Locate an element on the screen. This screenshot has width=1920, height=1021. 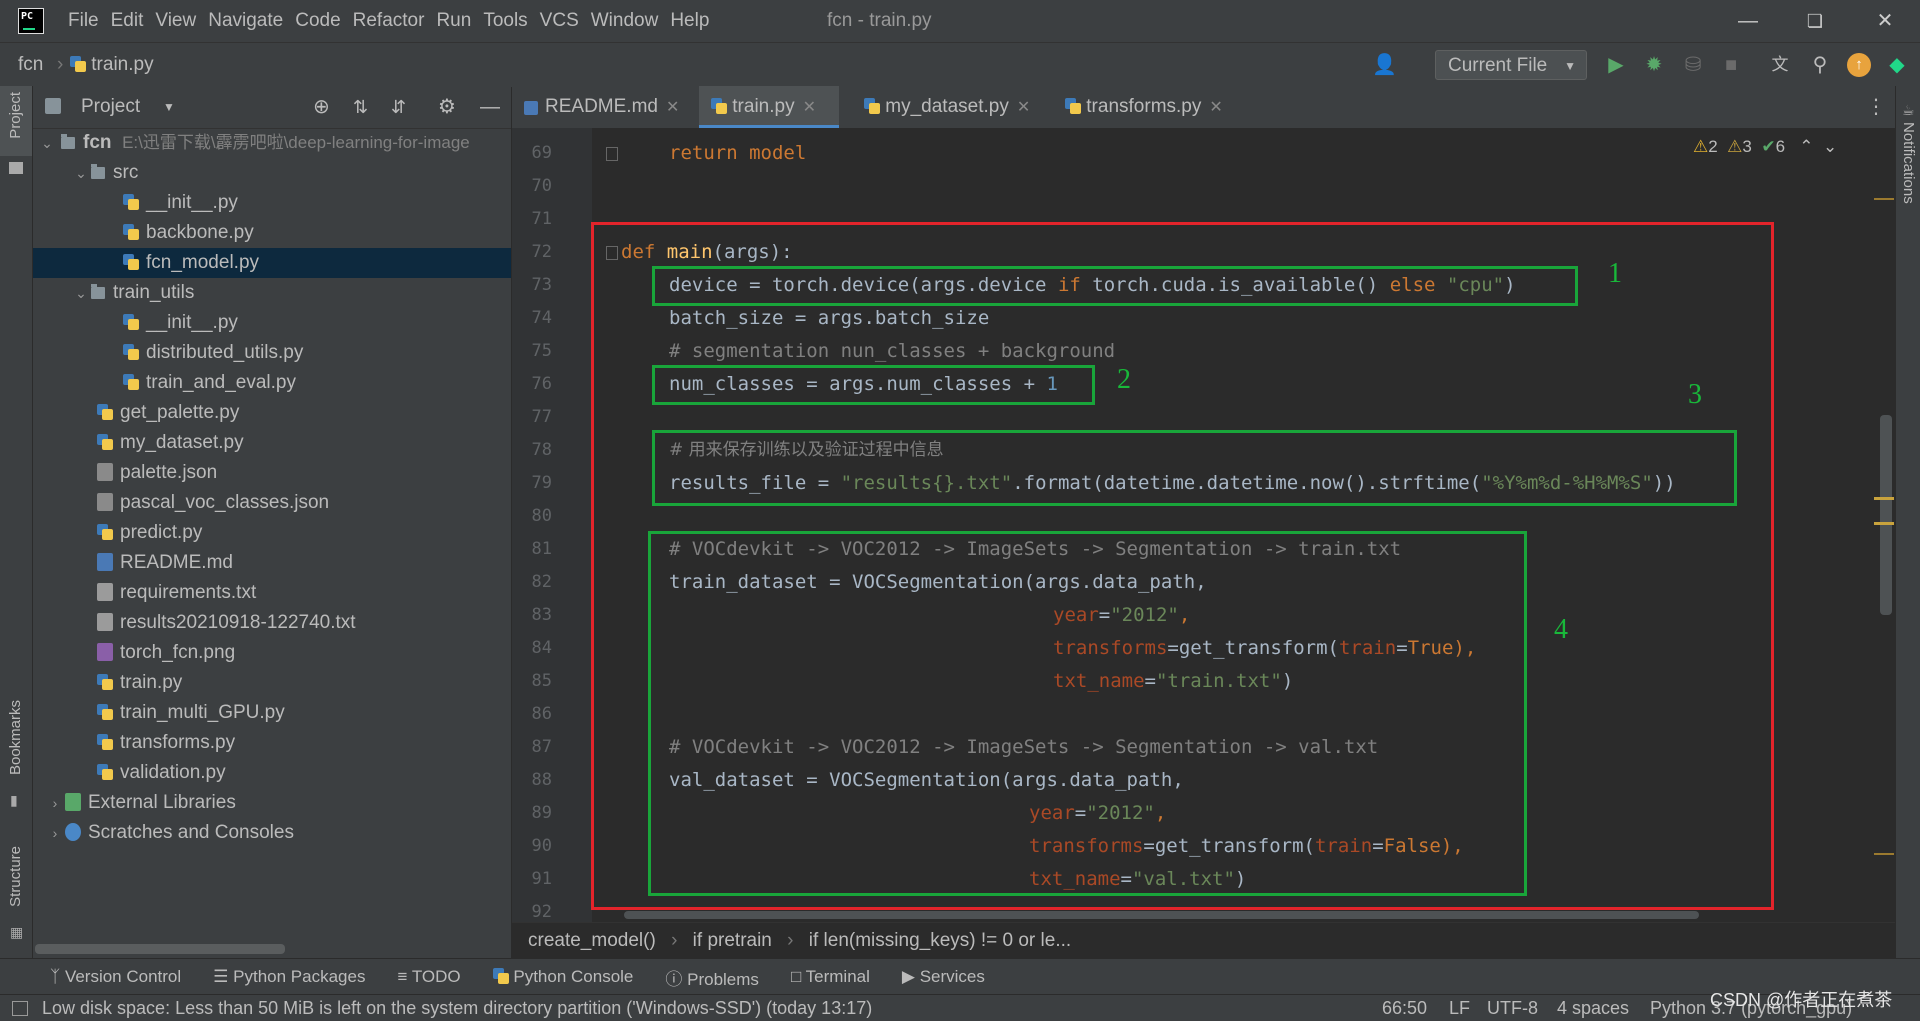
update-icon: ↑ is located at coordinates (1859, 65).